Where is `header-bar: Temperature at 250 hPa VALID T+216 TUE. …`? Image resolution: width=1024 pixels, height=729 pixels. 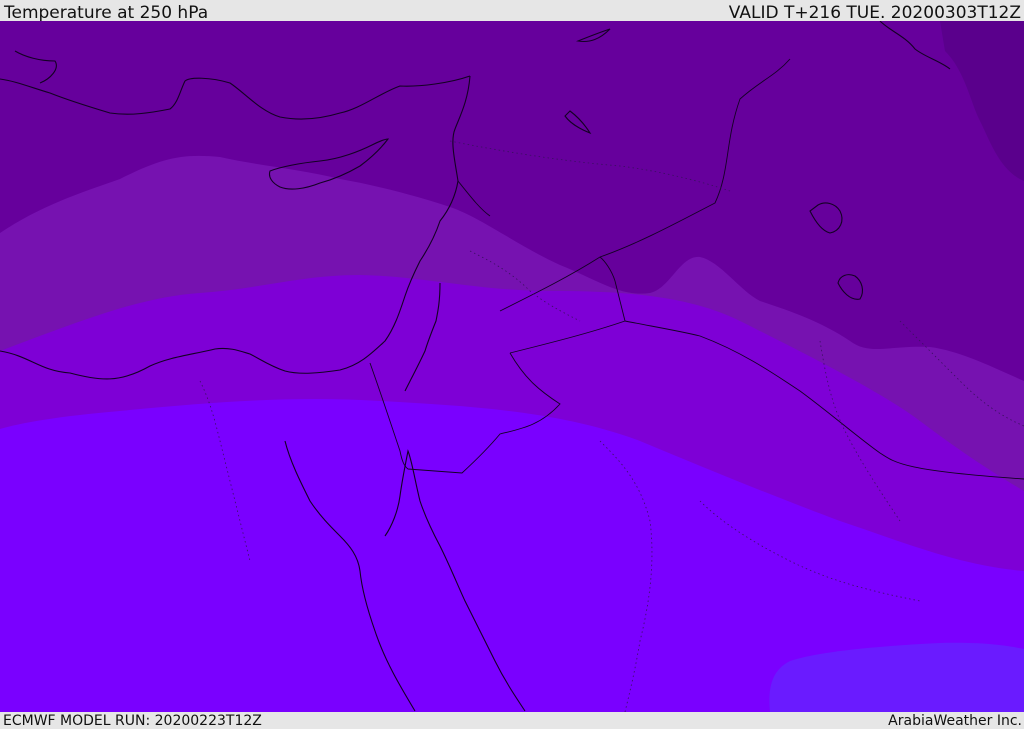 header-bar: Temperature at 250 hPa VALID T+216 TUE. … is located at coordinates (512, 11).